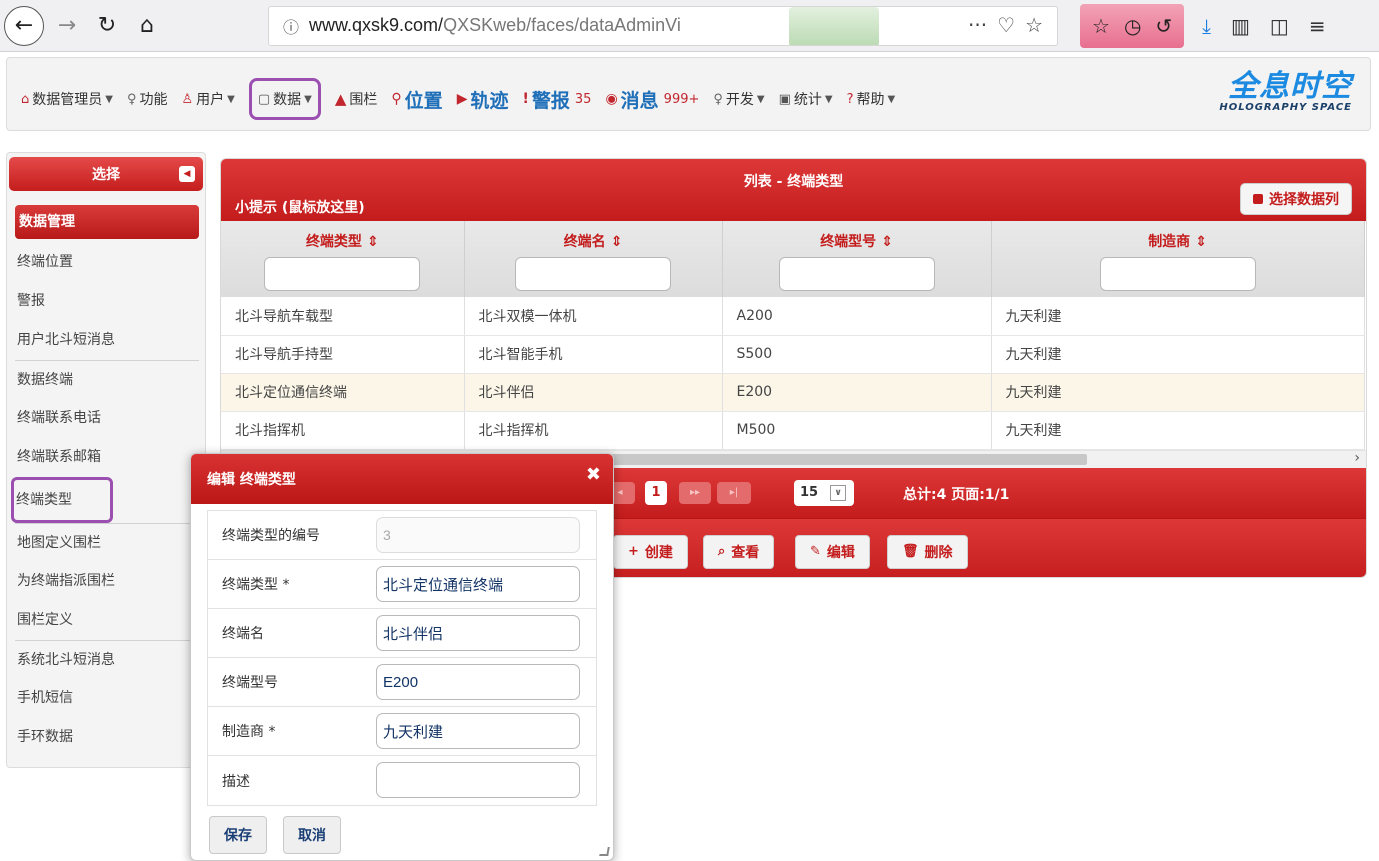 This screenshot has width=1379, height=861. What do you see at coordinates (24, 25) in the screenshot?
I see `back-arrow-icon: ←` at bounding box center [24, 25].